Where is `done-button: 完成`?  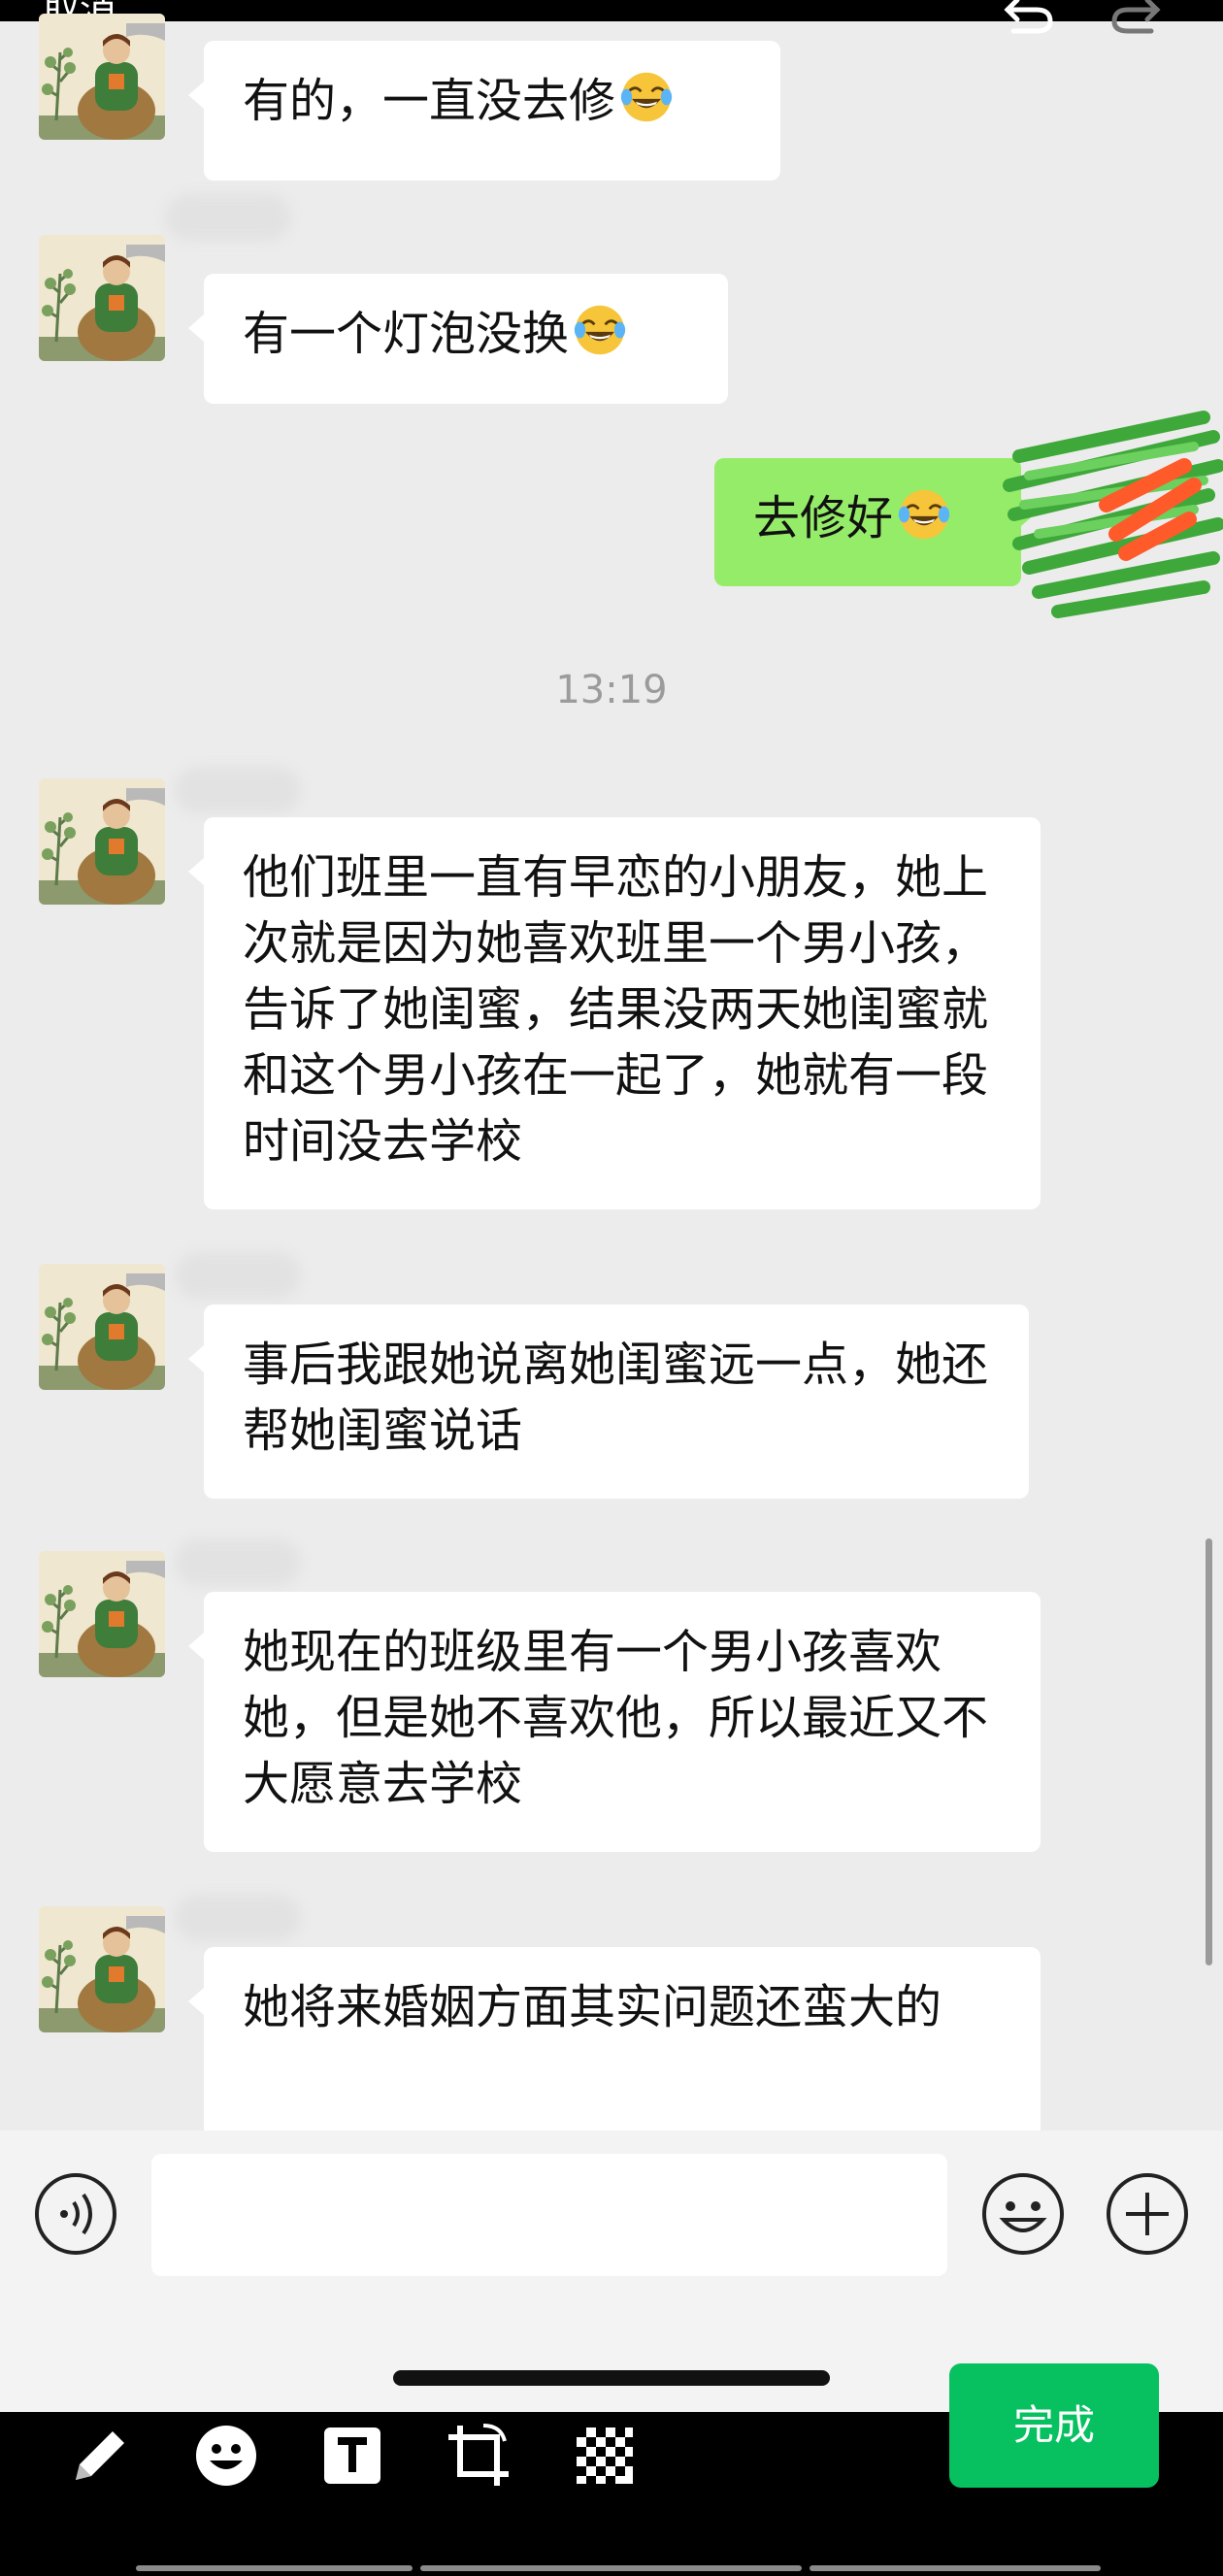 done-button: 完成 is located at coordinates (1054, 2425).